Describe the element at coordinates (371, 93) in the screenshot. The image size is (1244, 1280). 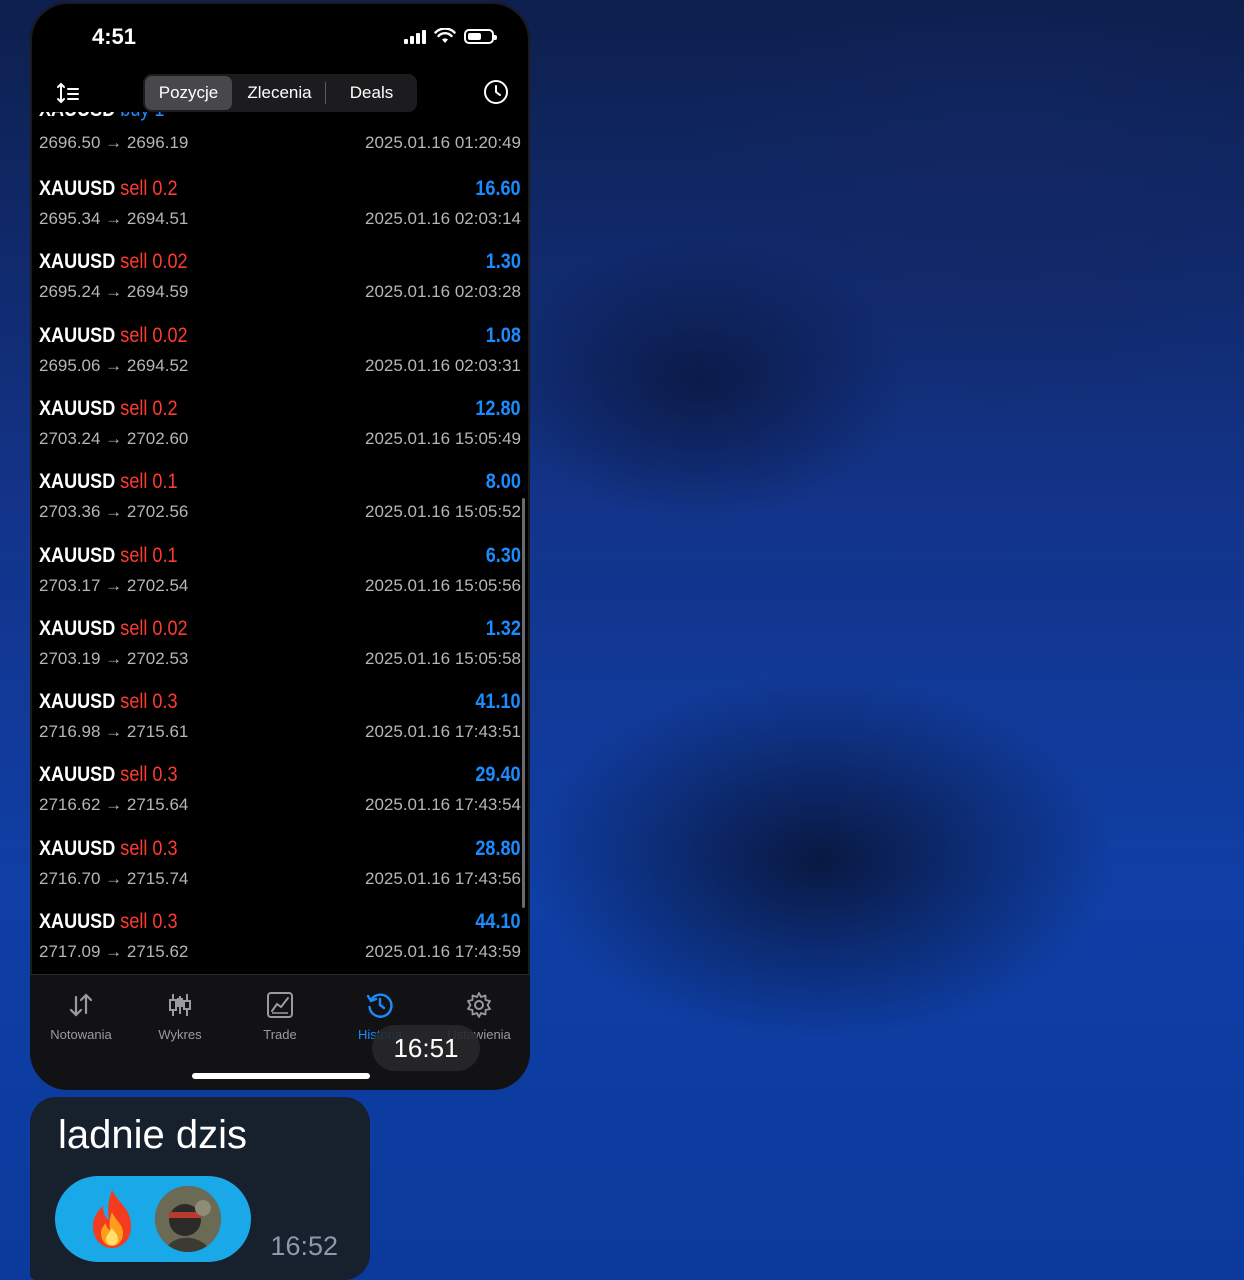
I see `tab-deals: Deals` at that location.